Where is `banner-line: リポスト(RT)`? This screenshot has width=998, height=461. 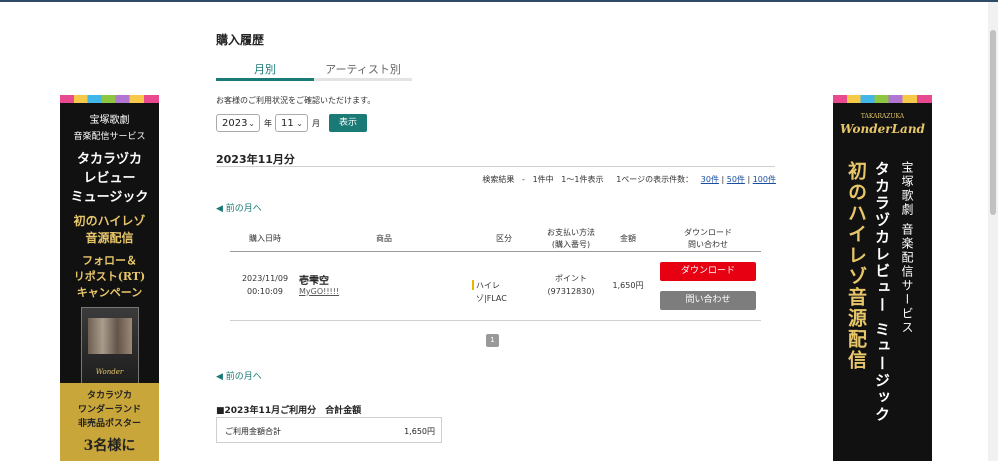
banner-line: リポスト(RT) is located at coordinates (109, 276).